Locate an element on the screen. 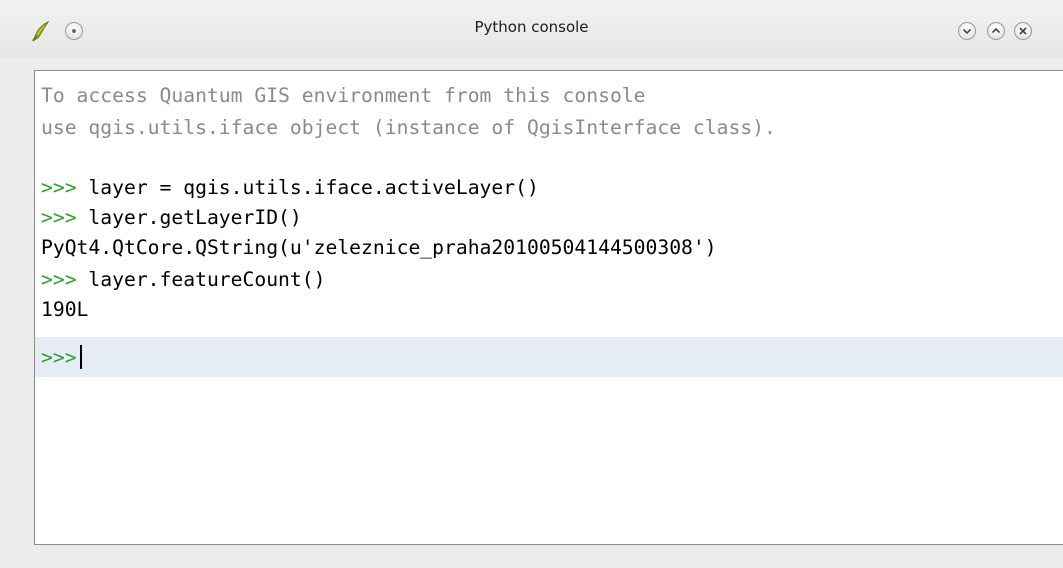 The width and height of the screenshot is (1063, 568). maximize-button is located at coordinates (996, 31).